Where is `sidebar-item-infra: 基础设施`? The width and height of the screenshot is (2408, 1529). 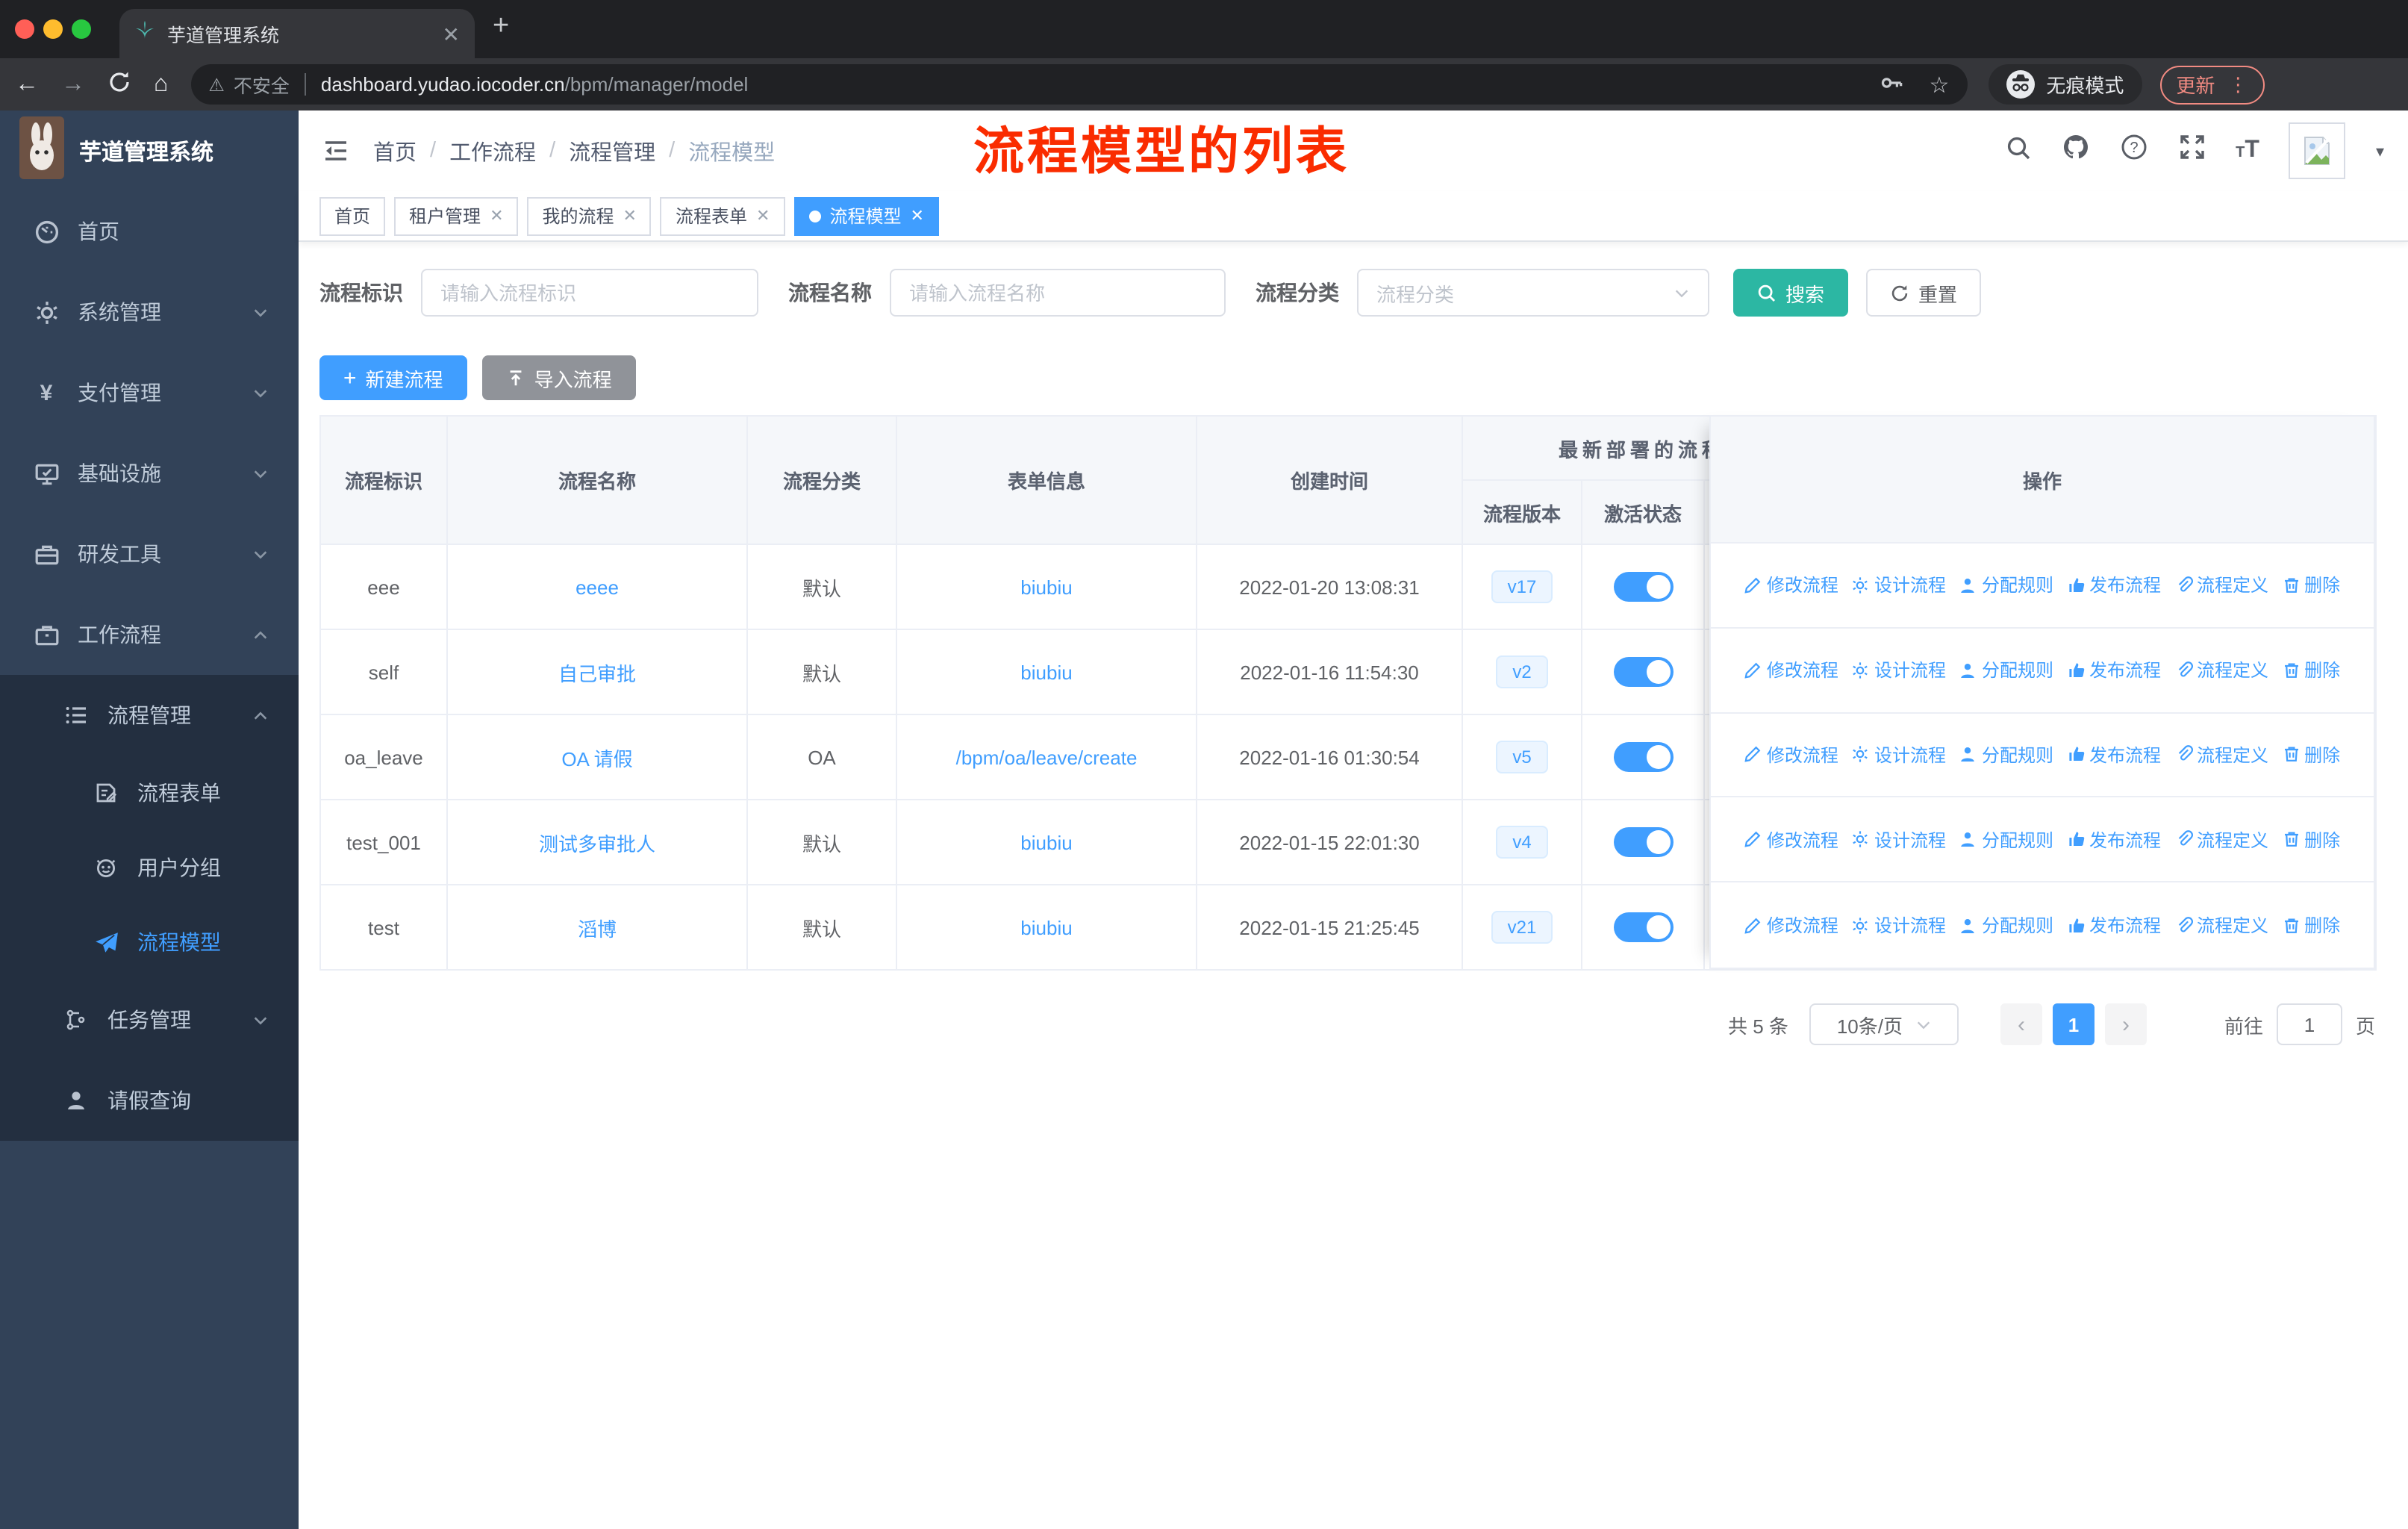 sidebar-item-infra: 基础设施 is located at coordinates (149, 473).